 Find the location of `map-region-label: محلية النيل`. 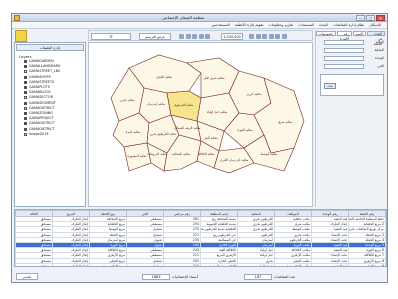

map-region-label: محلية النيل is located at coordinates (211, 138).